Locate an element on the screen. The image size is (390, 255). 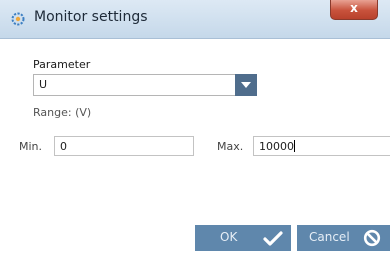
close-button: x is located at coordinates (354, 10).